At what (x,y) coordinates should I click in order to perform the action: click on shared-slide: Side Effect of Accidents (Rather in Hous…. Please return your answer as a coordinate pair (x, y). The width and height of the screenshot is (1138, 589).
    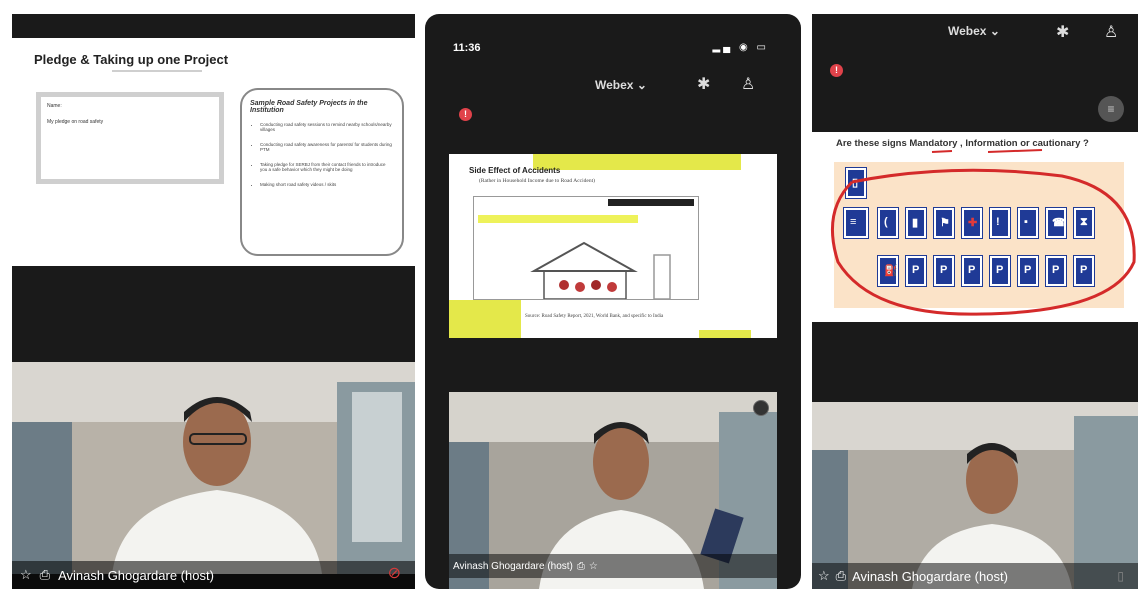
    Looking at the image, I should click on (613, 246).